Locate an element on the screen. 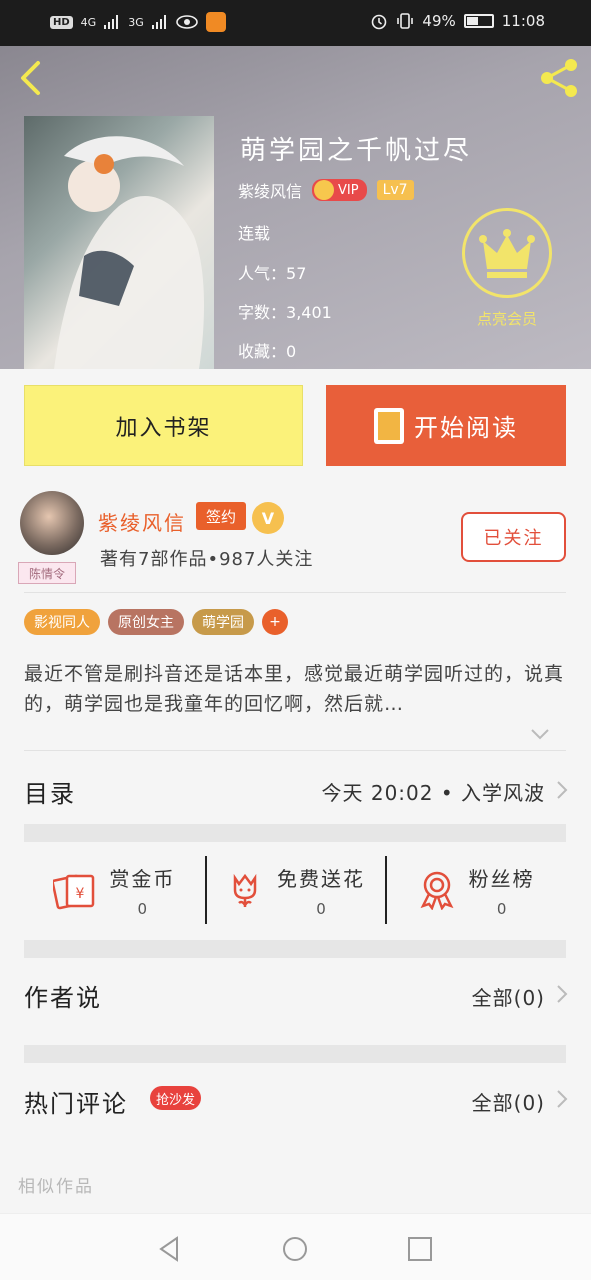  level-badge: Lv7 is located at coordinates (395, 190).